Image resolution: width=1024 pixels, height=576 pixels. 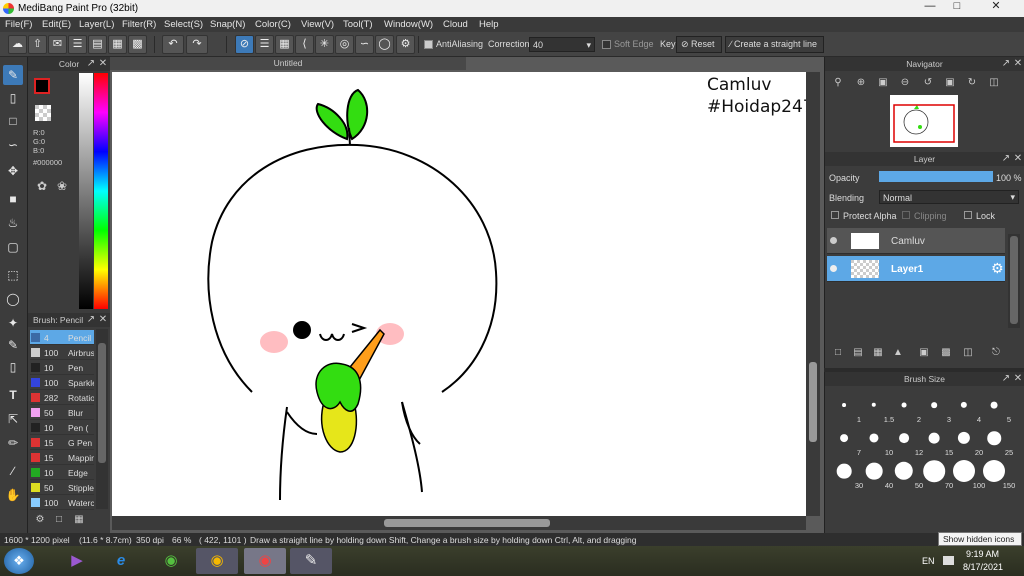 What do you see at coordinates (62, 186) in the screenshot?
I see `palette-add-icon: ❀` at bounding box center [62, 186].